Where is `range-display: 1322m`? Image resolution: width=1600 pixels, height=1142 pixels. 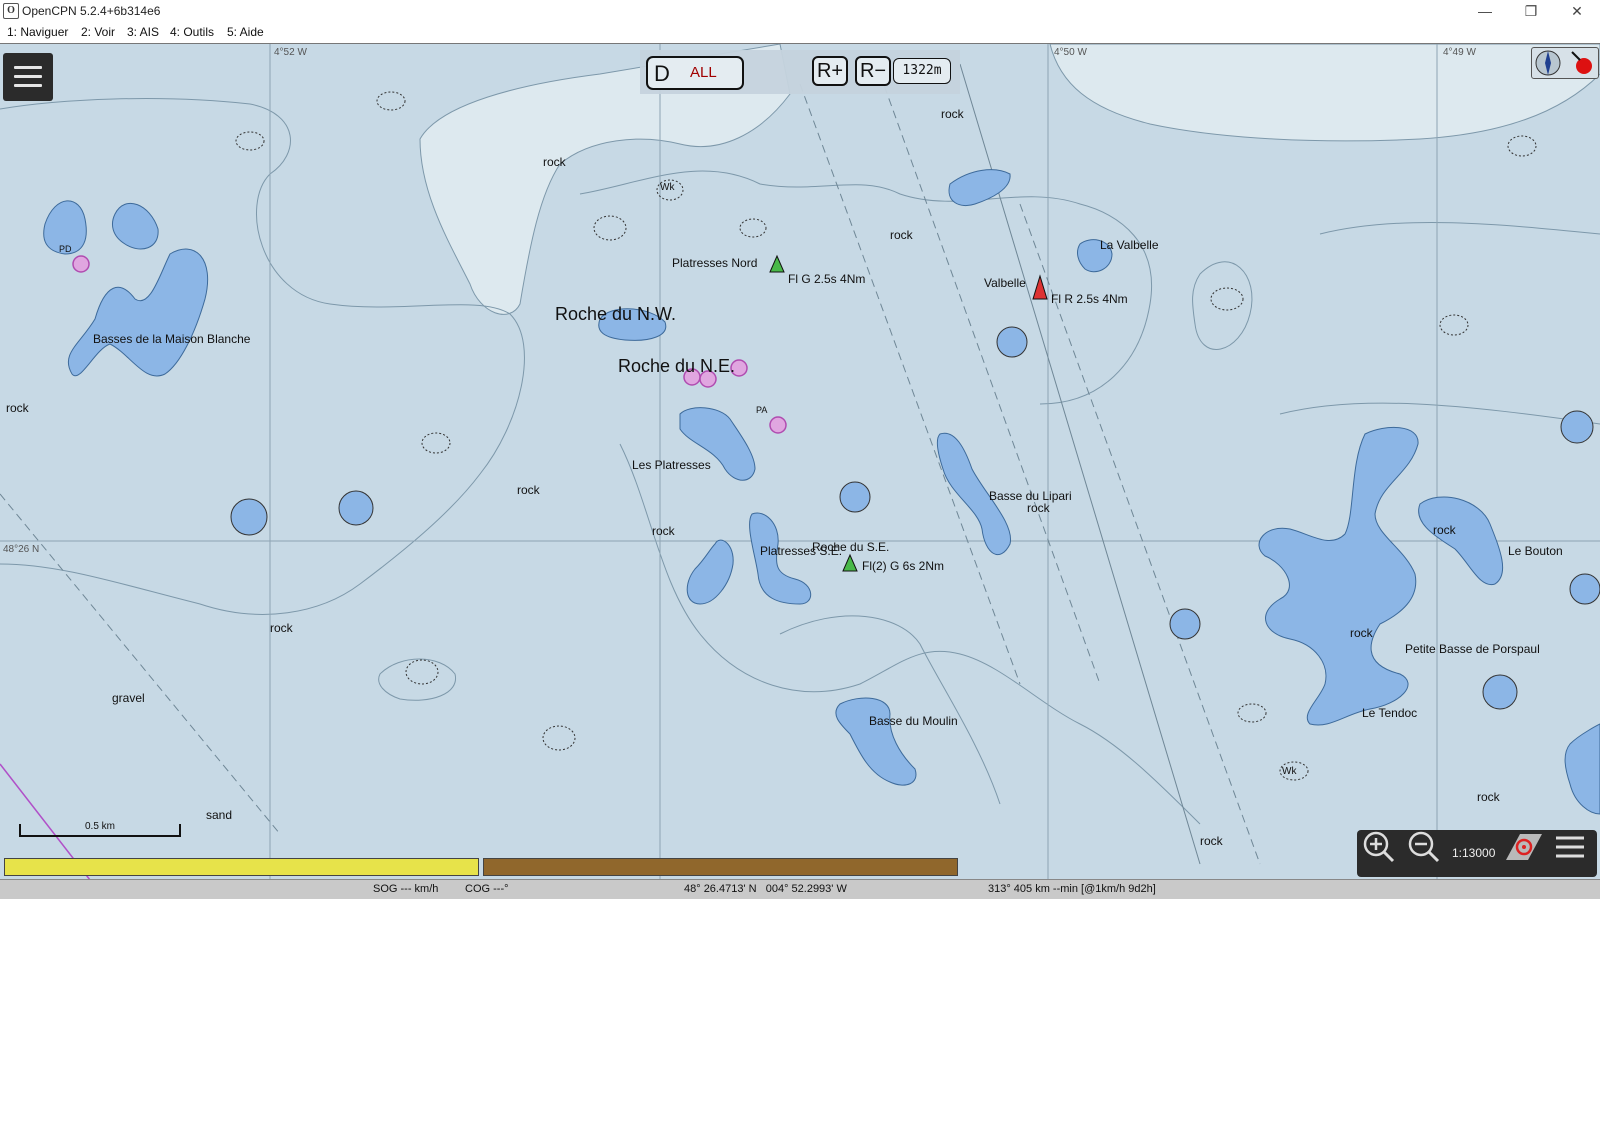
range-display: 1322m is located at coordinates (922, 71).